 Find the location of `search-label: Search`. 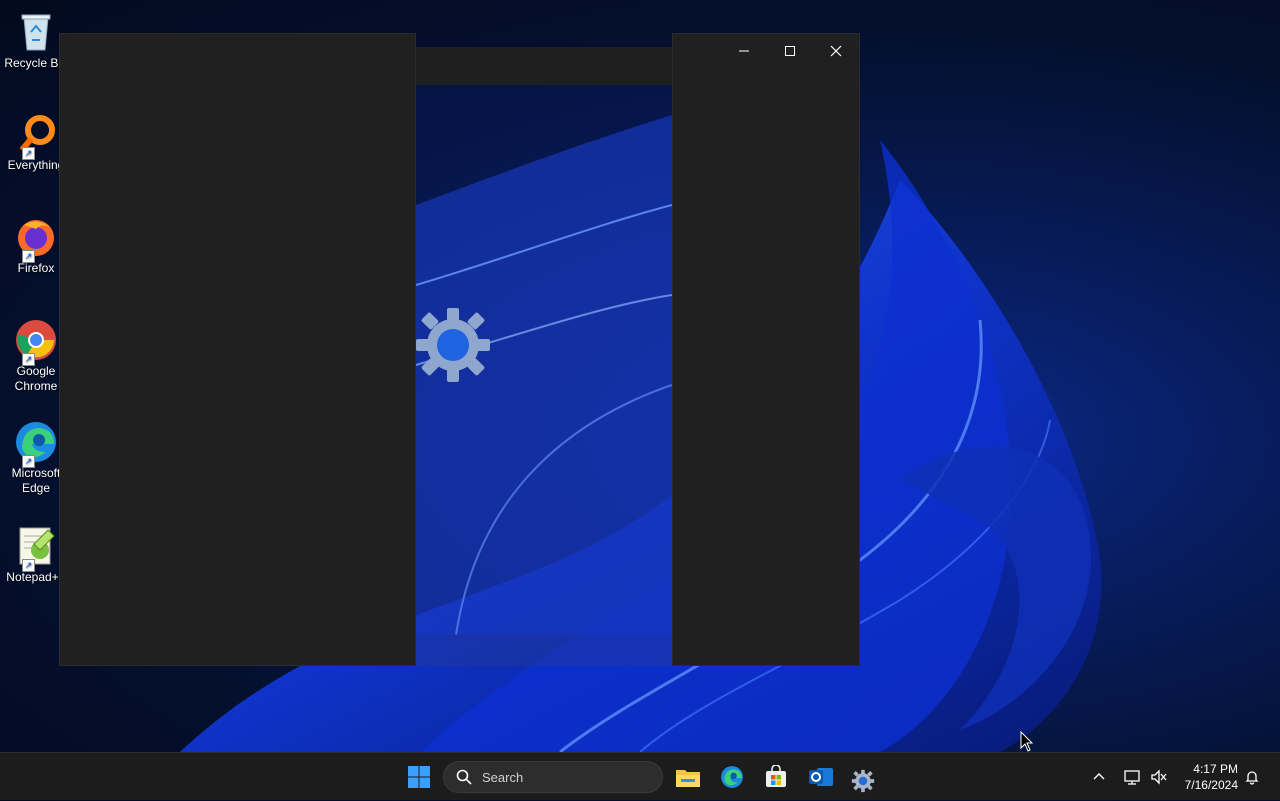

search-label: Search is located at coordinates (503, 777).